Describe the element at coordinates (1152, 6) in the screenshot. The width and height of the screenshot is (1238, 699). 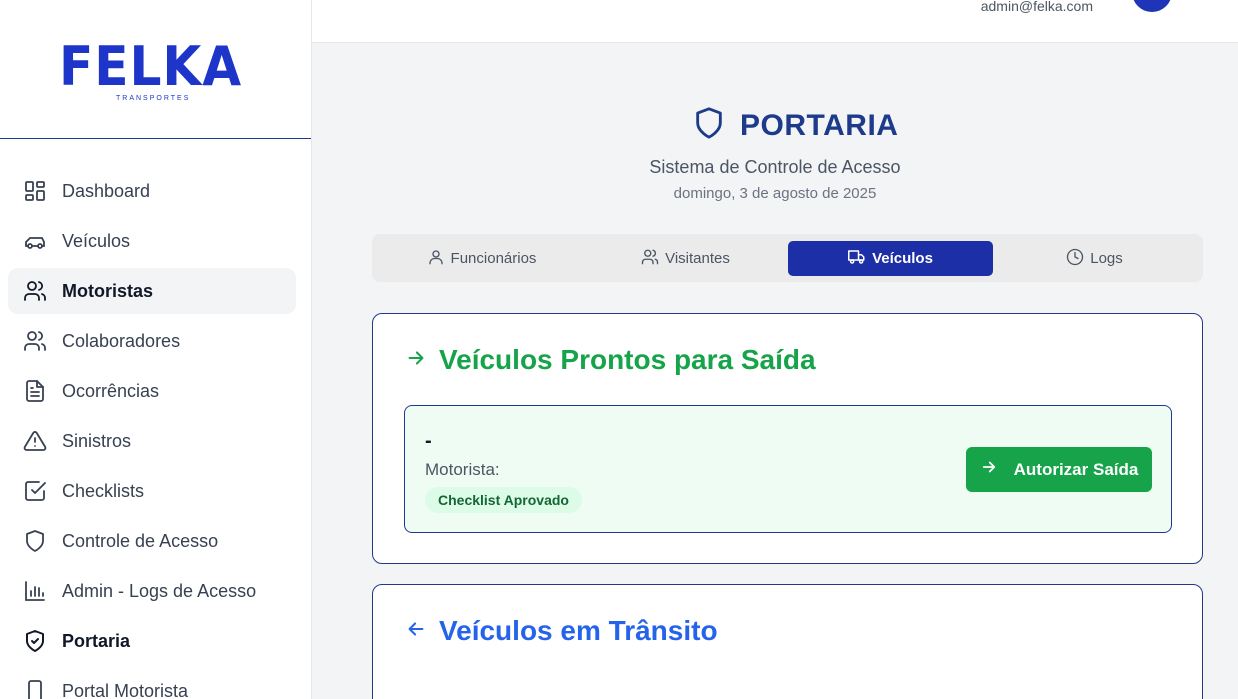
I see `avatar` at that location.